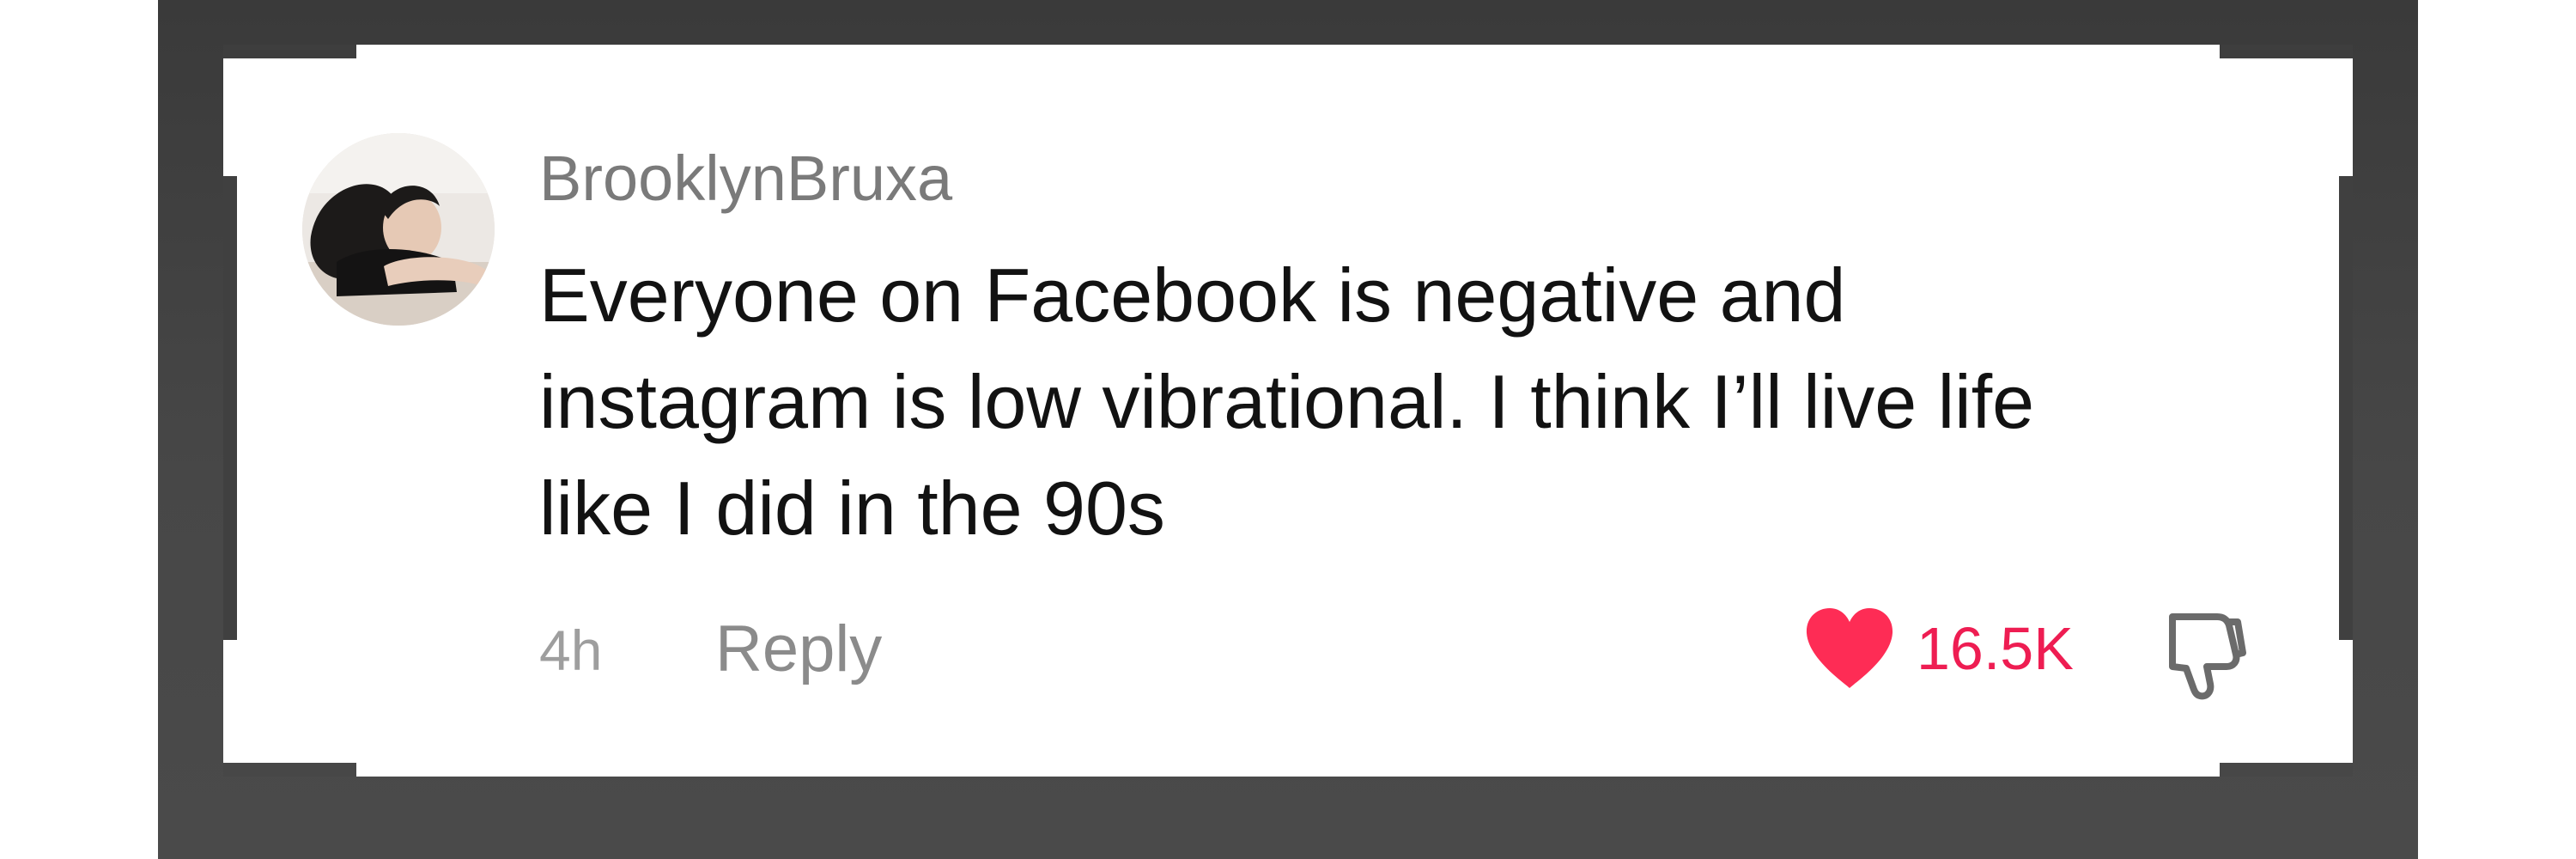  I want to click on user-avatar-icon, so click(399, 230).